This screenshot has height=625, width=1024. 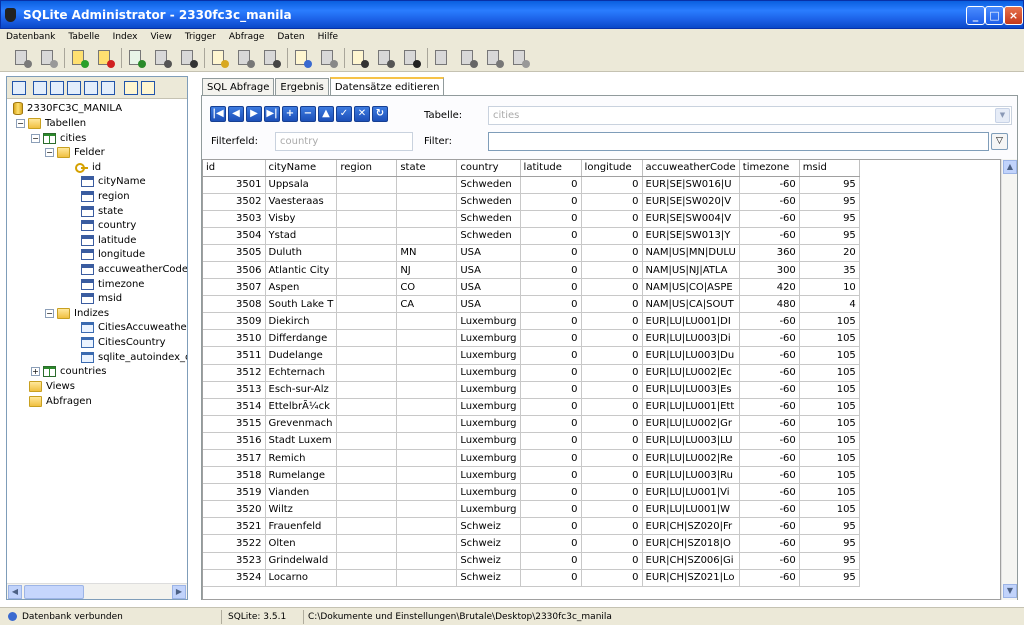 I want to click on tree-view-icon, so click(x=19, y=87).